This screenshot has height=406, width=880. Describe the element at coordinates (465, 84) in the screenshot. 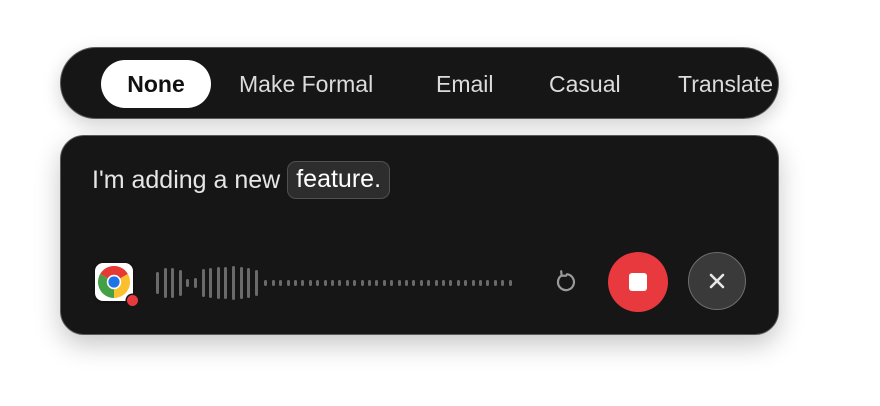

I see `mode-tab-email: Email` at that location.